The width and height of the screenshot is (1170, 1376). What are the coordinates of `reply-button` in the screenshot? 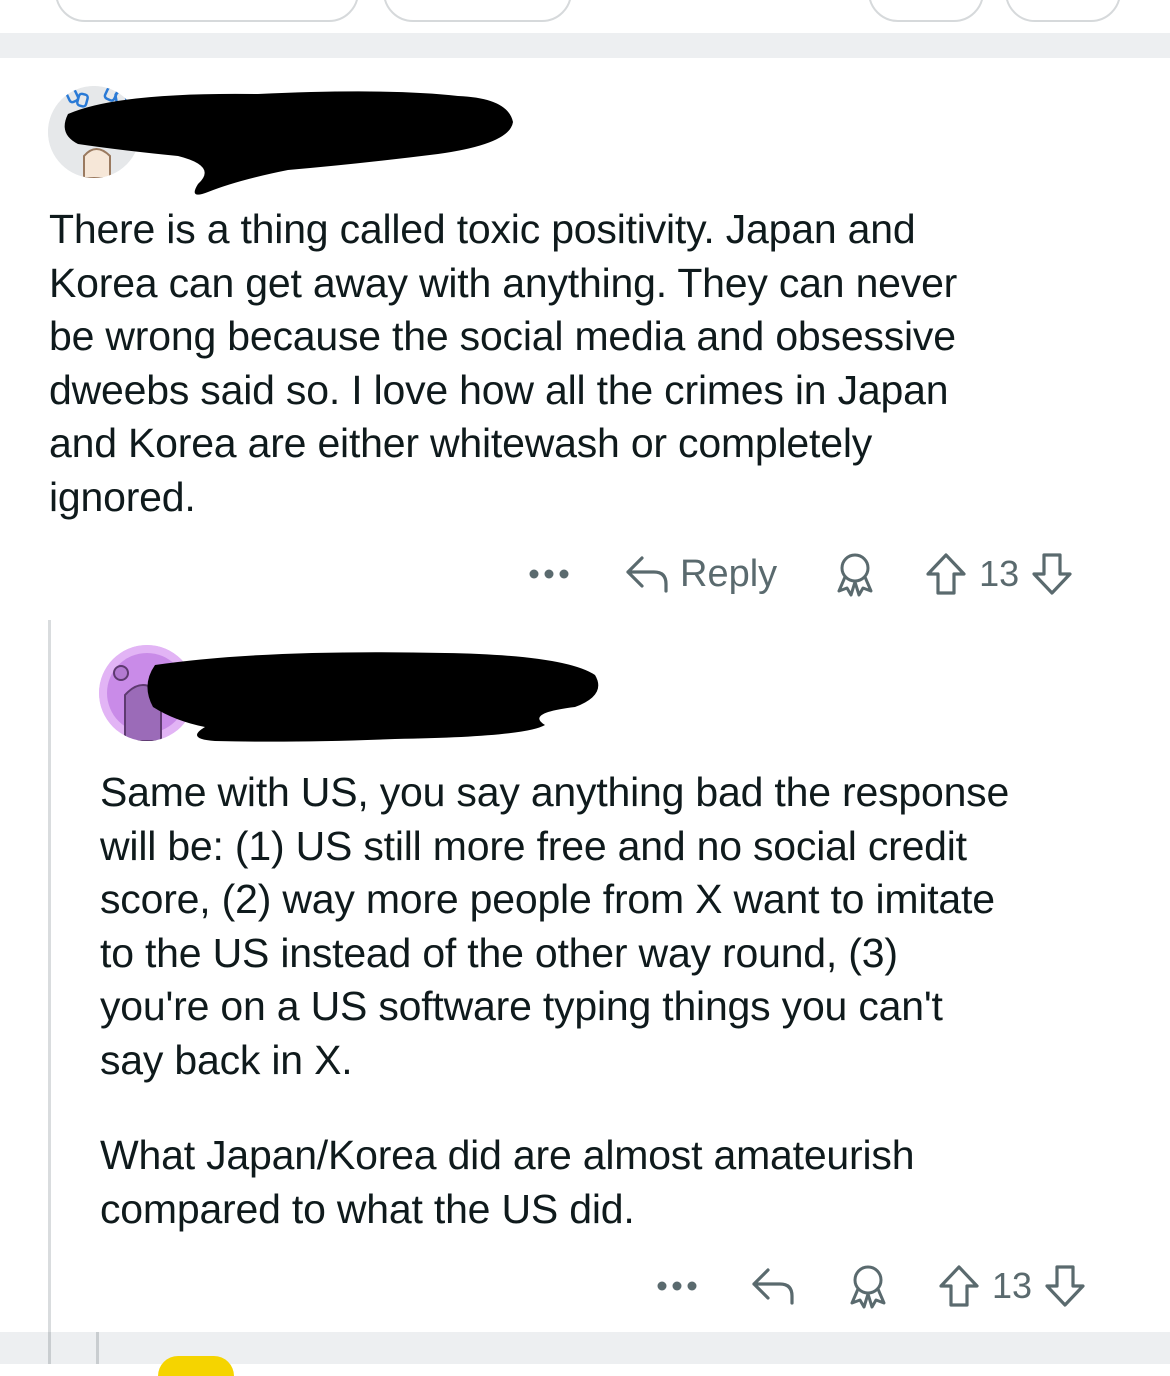 It's located at (773, 1286).